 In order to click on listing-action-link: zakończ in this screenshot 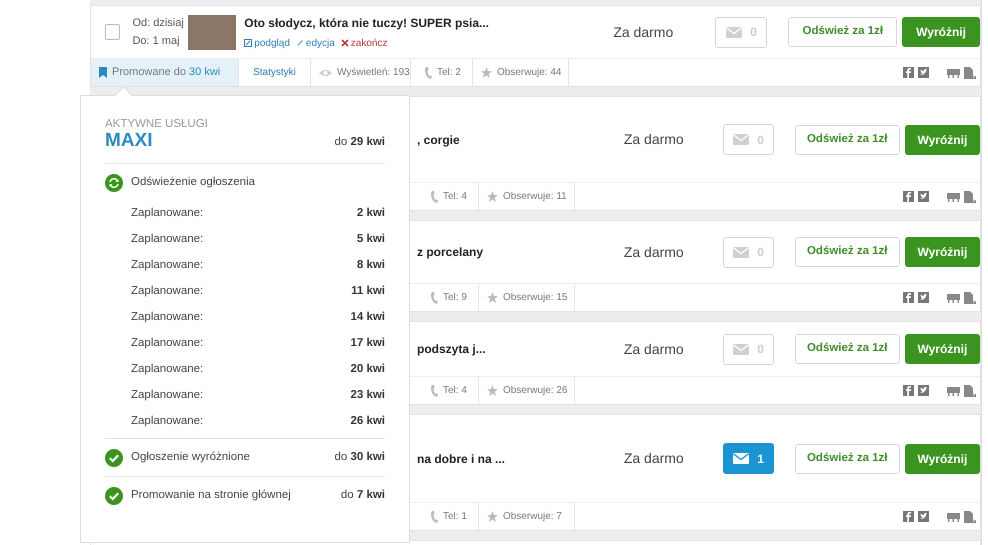, I will do `click(364, 43)`.